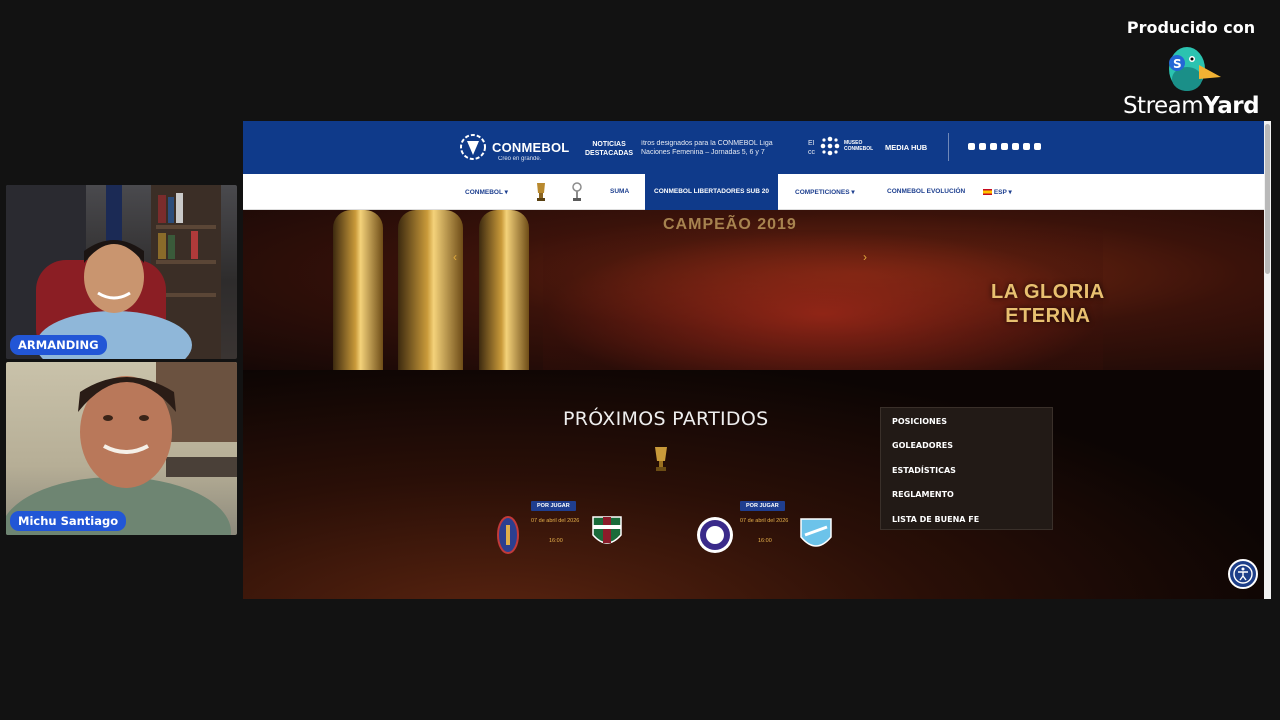 Image resolution: width=1280 pixels, height=720 pixels. I want to click on participant-1-name: ARMANDING, so click(58, 345).